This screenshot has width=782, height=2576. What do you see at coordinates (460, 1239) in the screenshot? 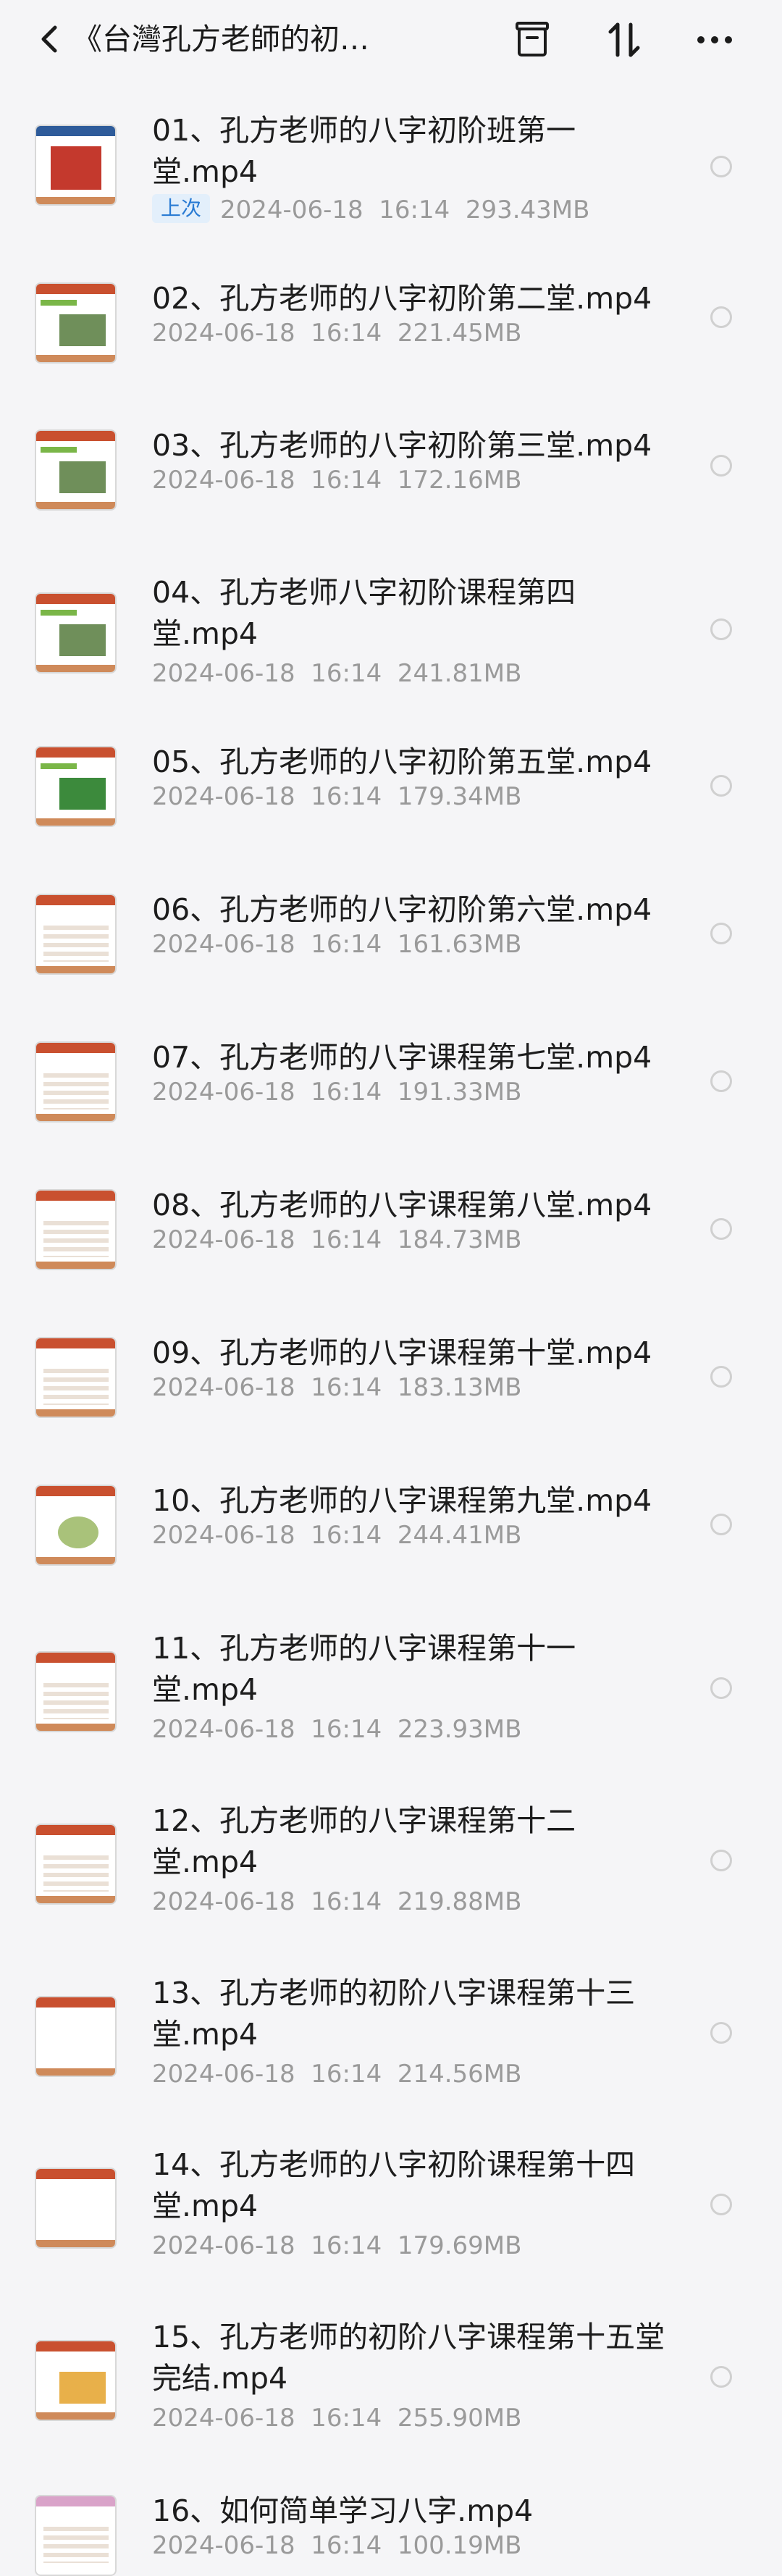
I see `file-size: 184.73MB` at bounding box center [460, 1239].